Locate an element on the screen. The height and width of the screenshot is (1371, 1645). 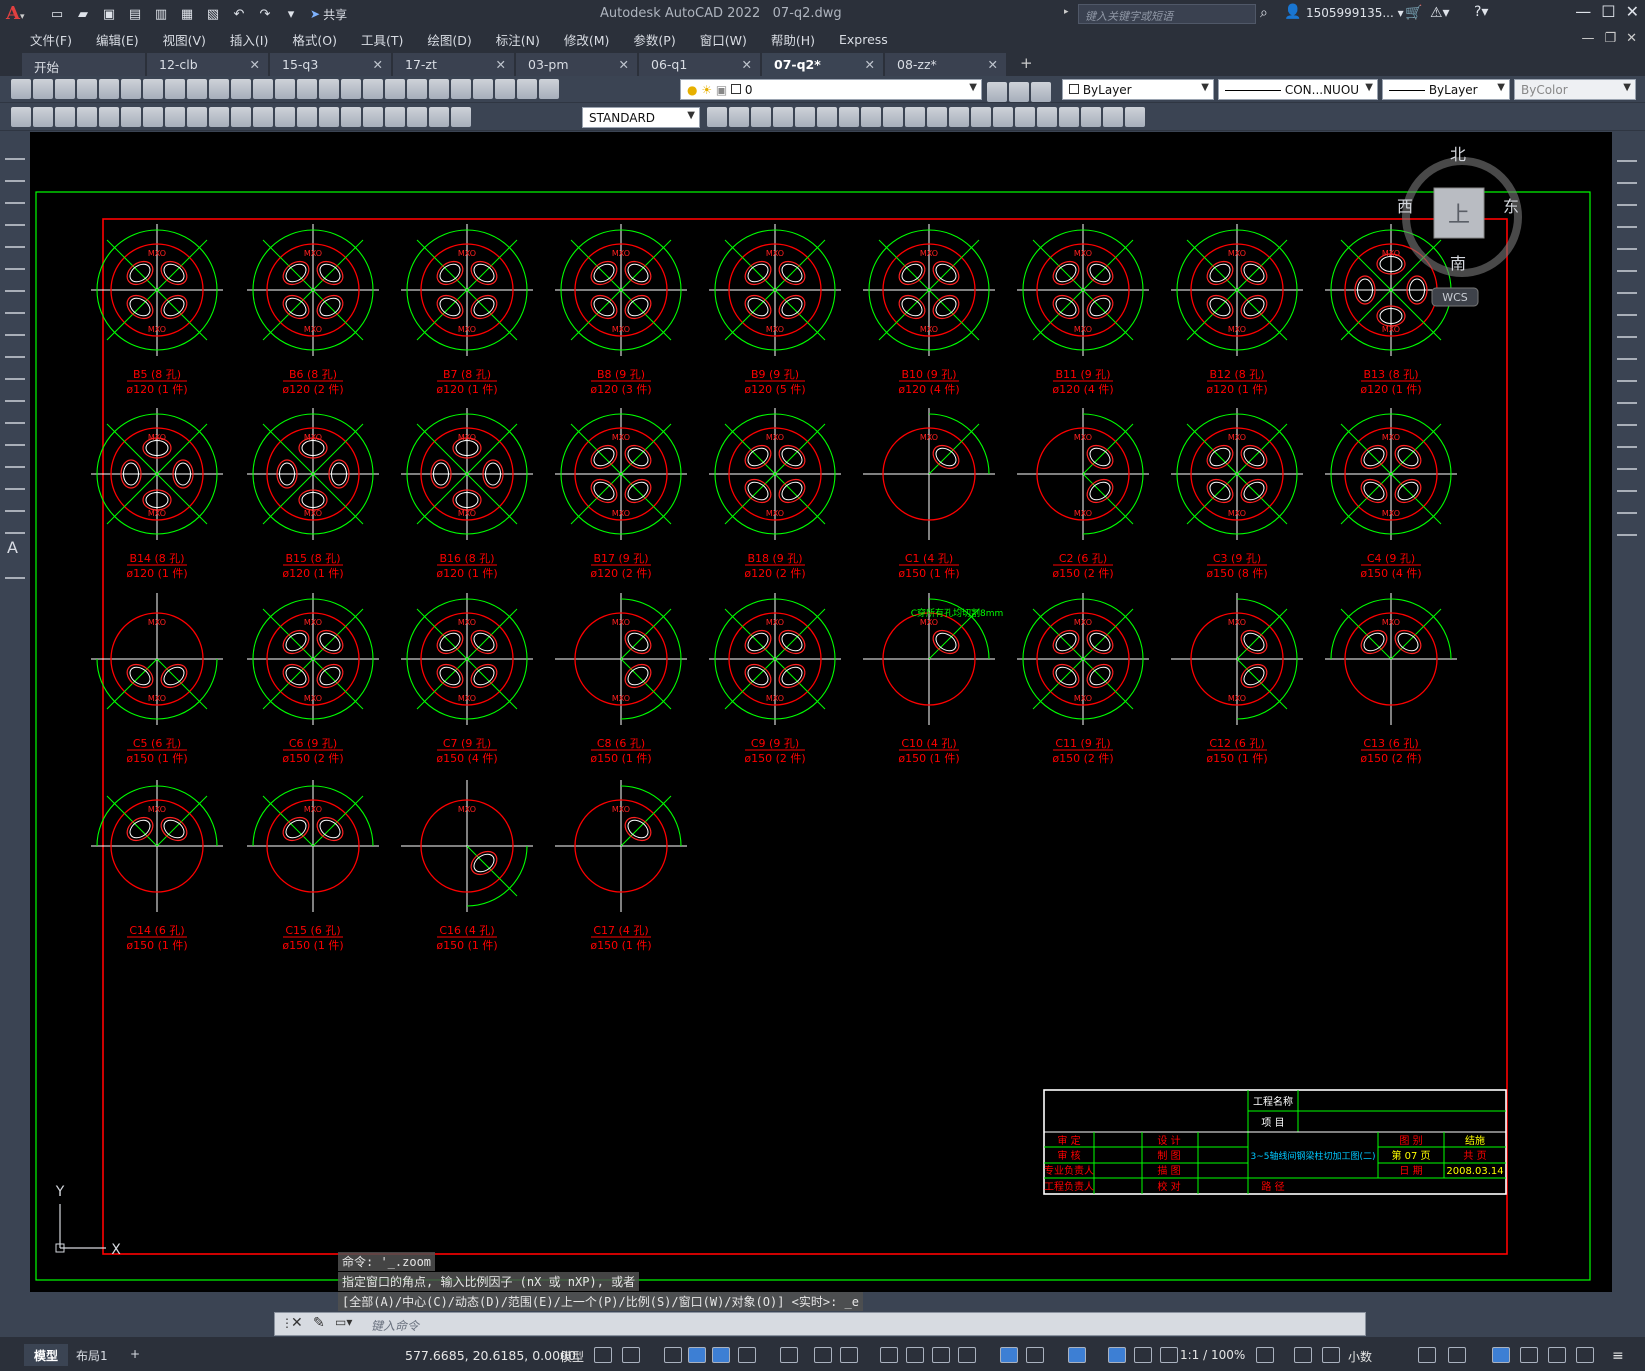
undo-icon: ↶ is located at coordinates (239, 14).